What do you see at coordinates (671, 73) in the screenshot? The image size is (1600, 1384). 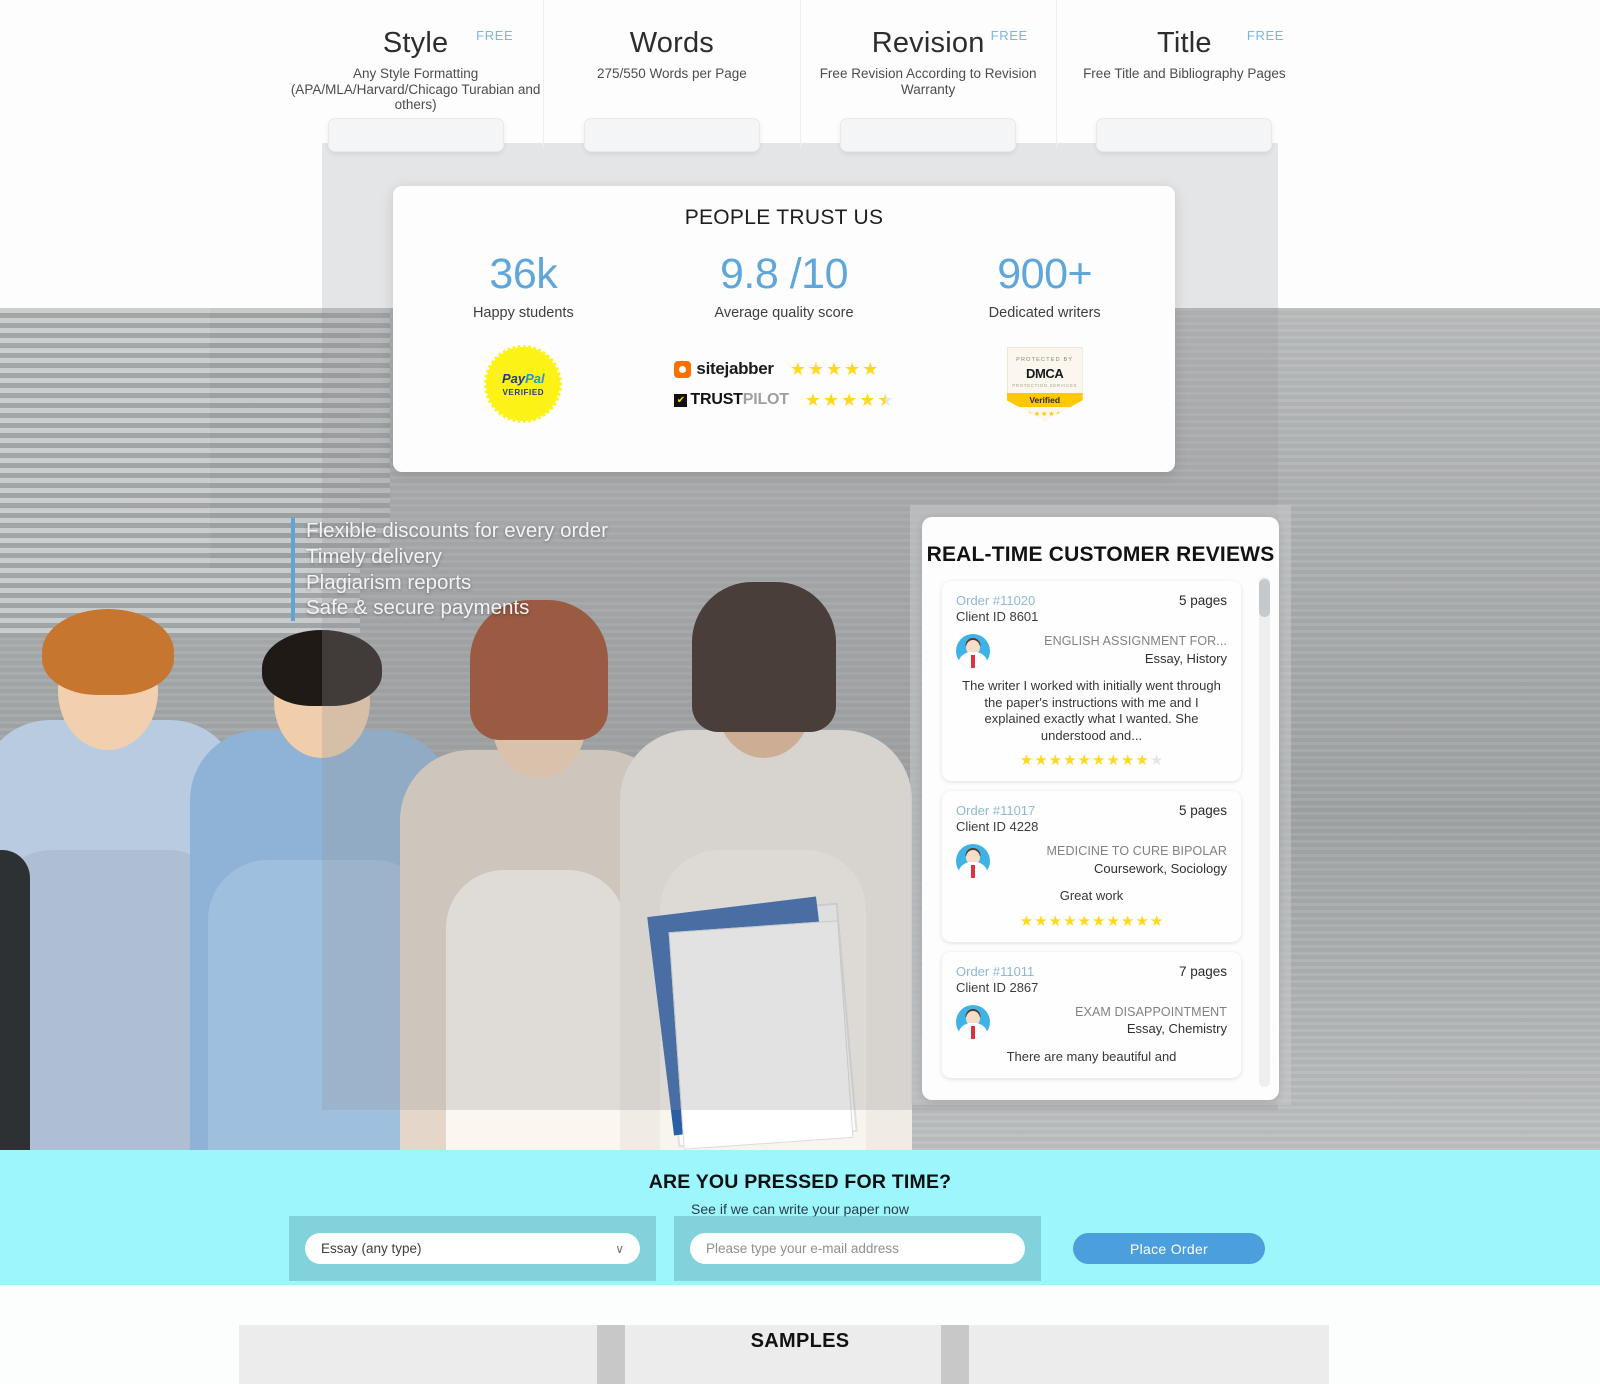 I see `feature-description: 275/550 Words per Page` at bounding box center [671, 73].